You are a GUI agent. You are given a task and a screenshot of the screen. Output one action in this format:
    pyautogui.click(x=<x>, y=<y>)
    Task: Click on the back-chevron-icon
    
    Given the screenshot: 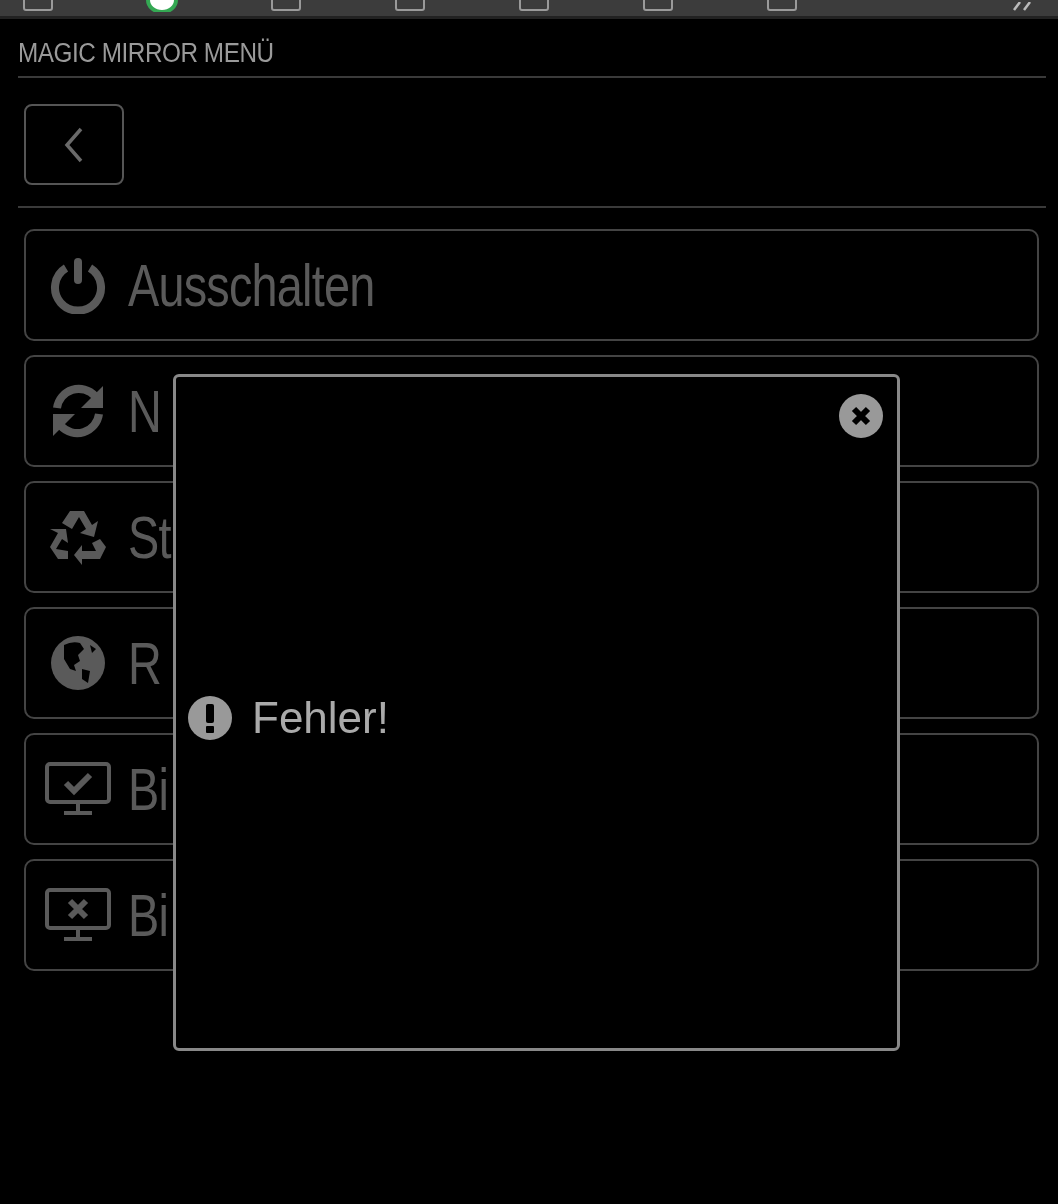 What is the action you would take?
    pyautogui.click(x=74, y=144)
    